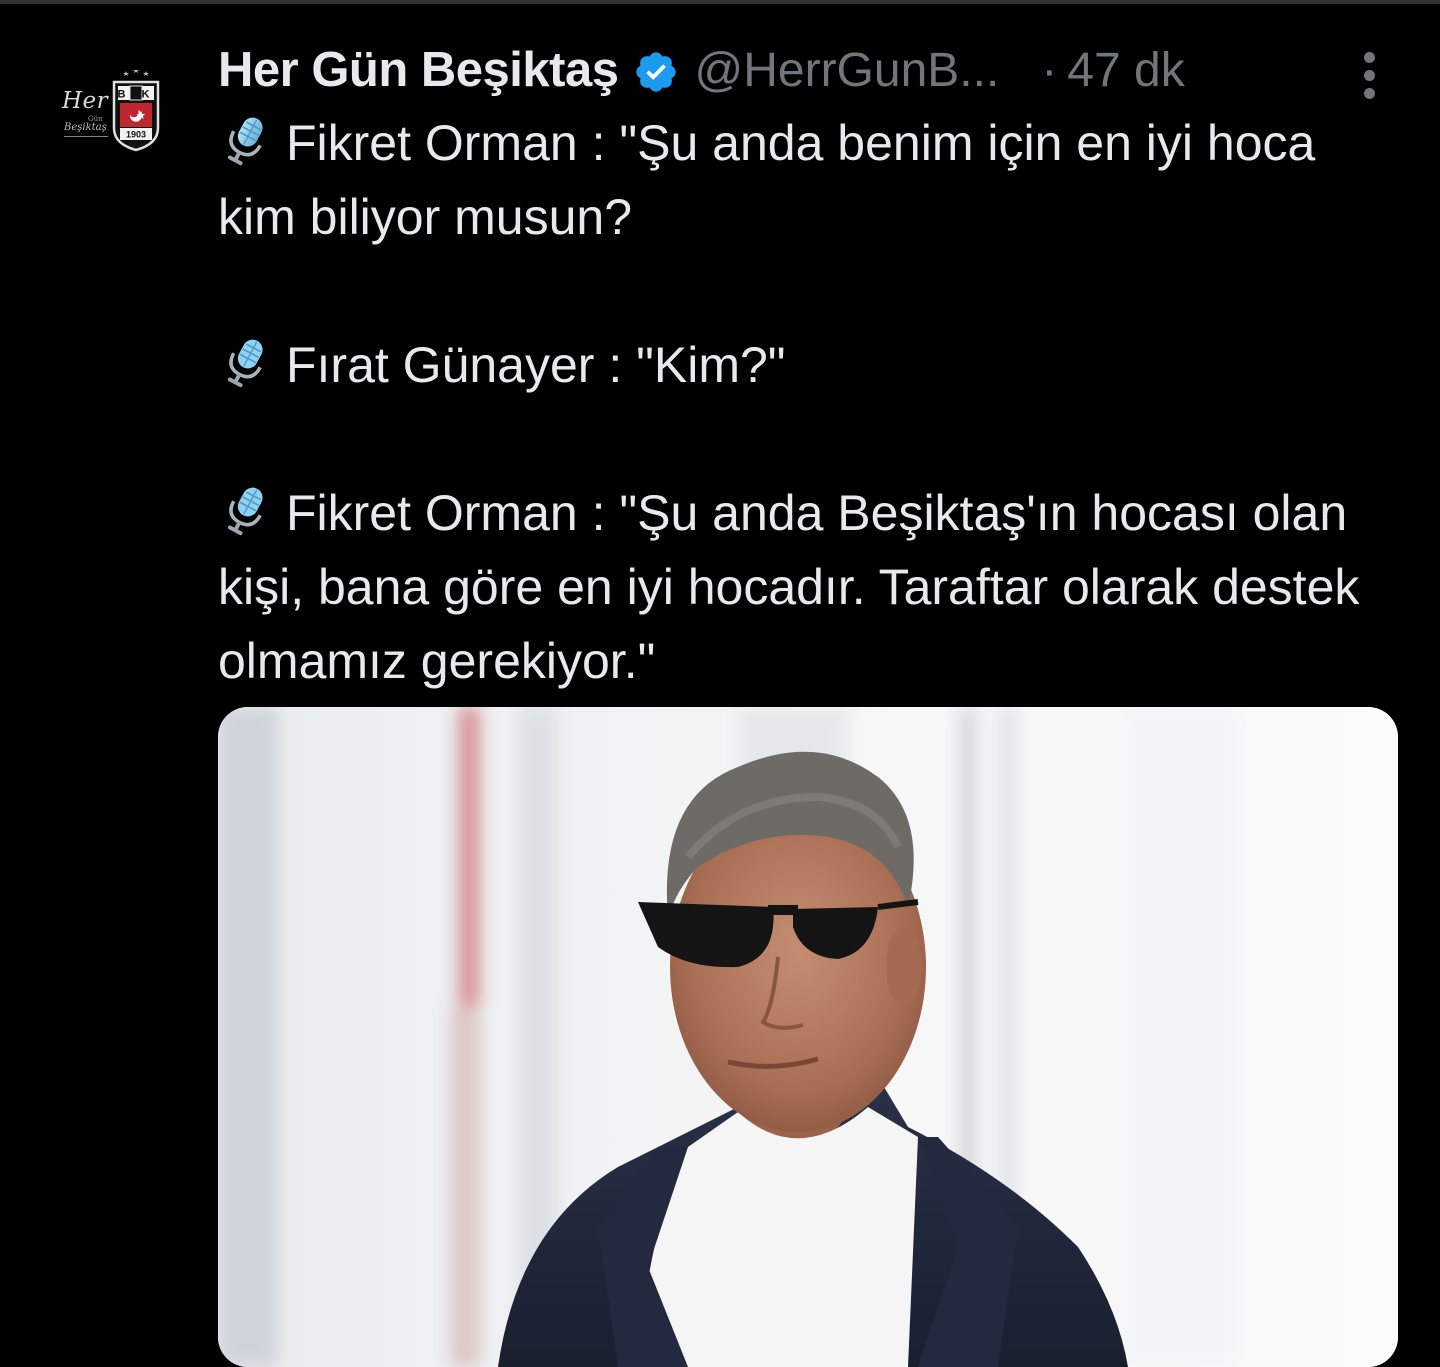 Image resolution: width=1440 pixels, height=1367 pixels. What do you see at coordinates (656, 72) in the screenshot?
I see `verified-badge-icon` at bounding box center [656, 72].